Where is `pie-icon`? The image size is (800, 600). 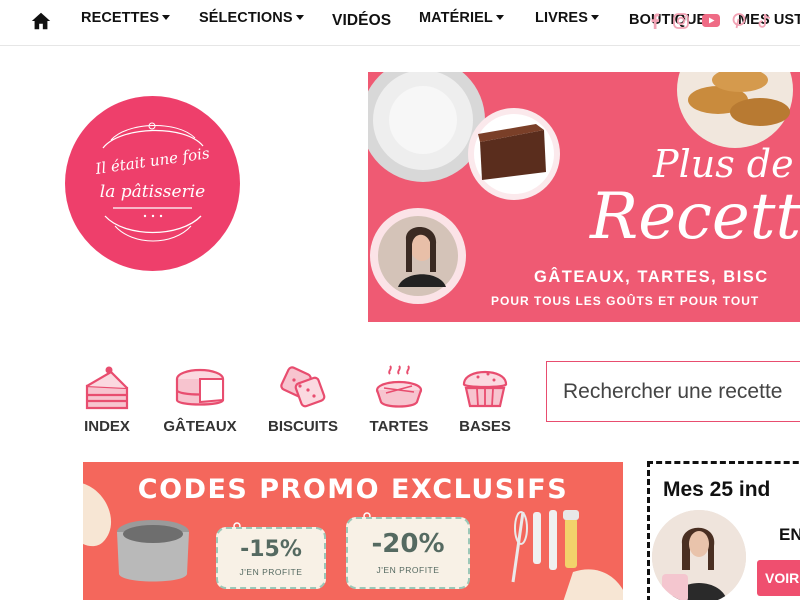 pie-icon is located at coordinates (399, 386).